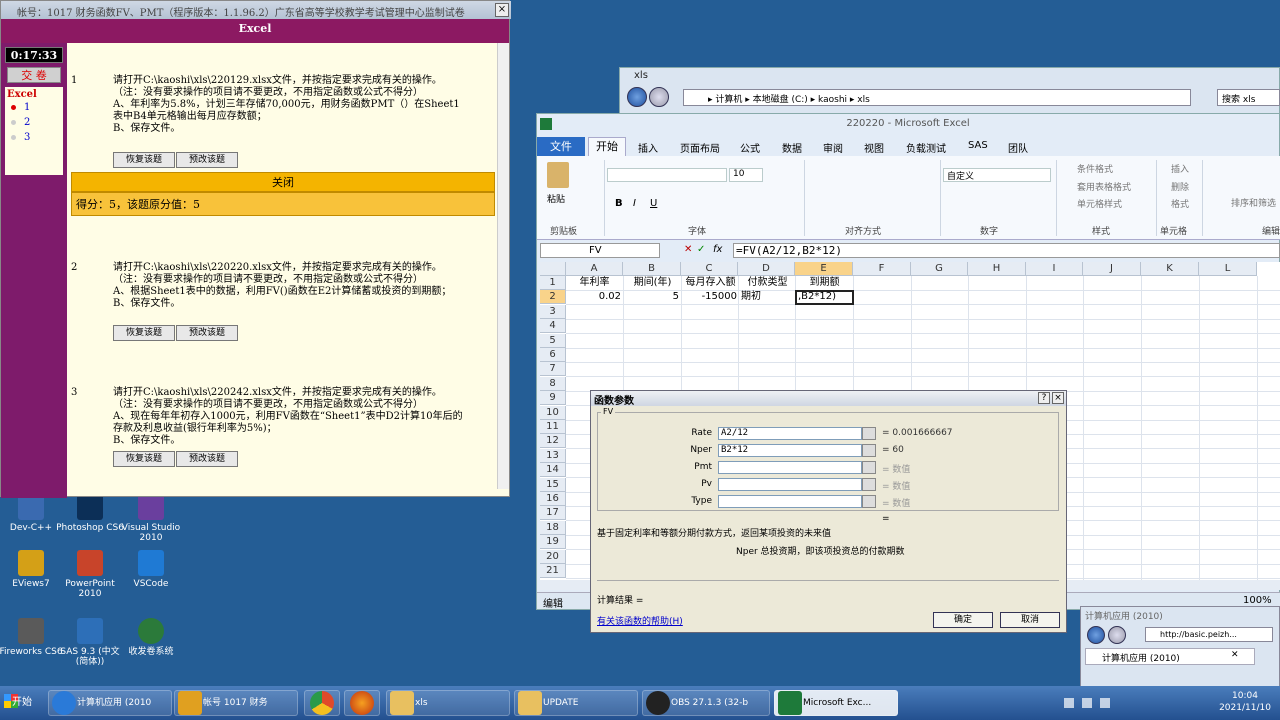  I want to click on cell-b2: 5, so click(651, 297).